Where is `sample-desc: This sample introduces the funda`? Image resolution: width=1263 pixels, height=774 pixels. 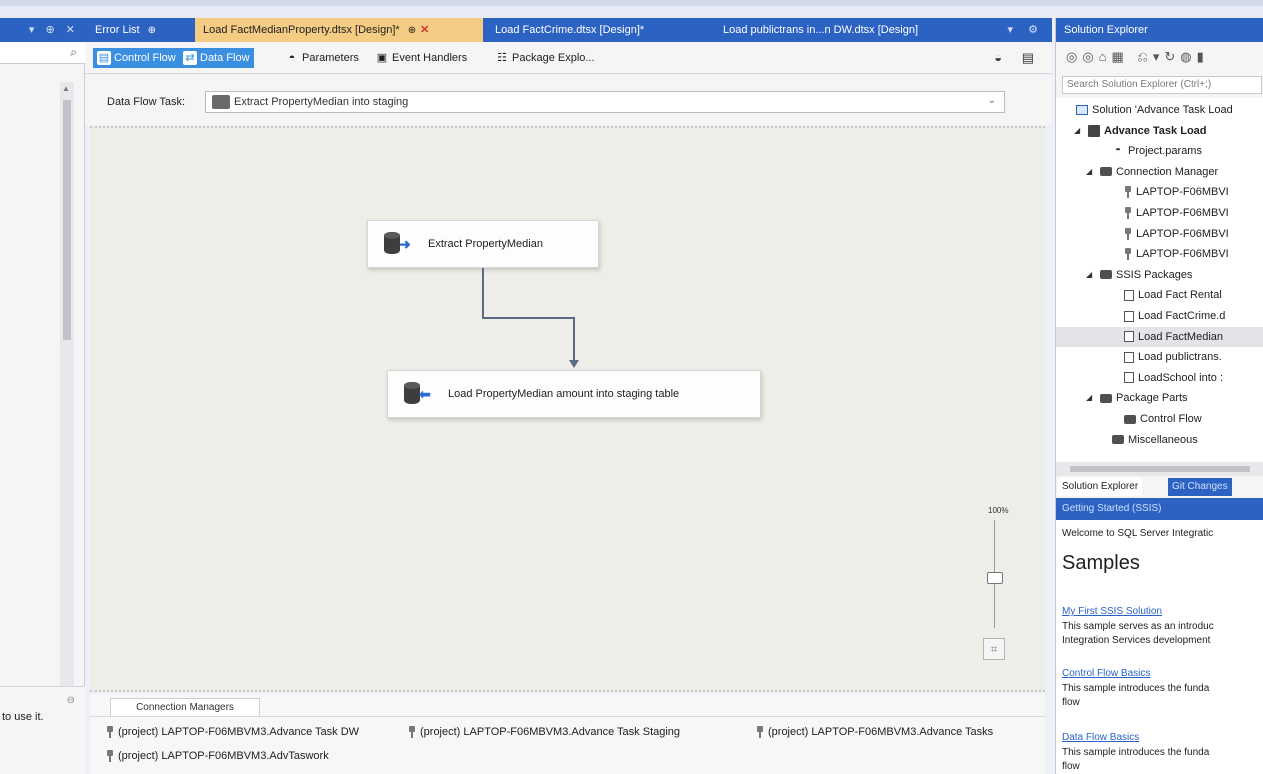 sample-desc: This sample introduces the funda is located at coordinates (1136, 688).